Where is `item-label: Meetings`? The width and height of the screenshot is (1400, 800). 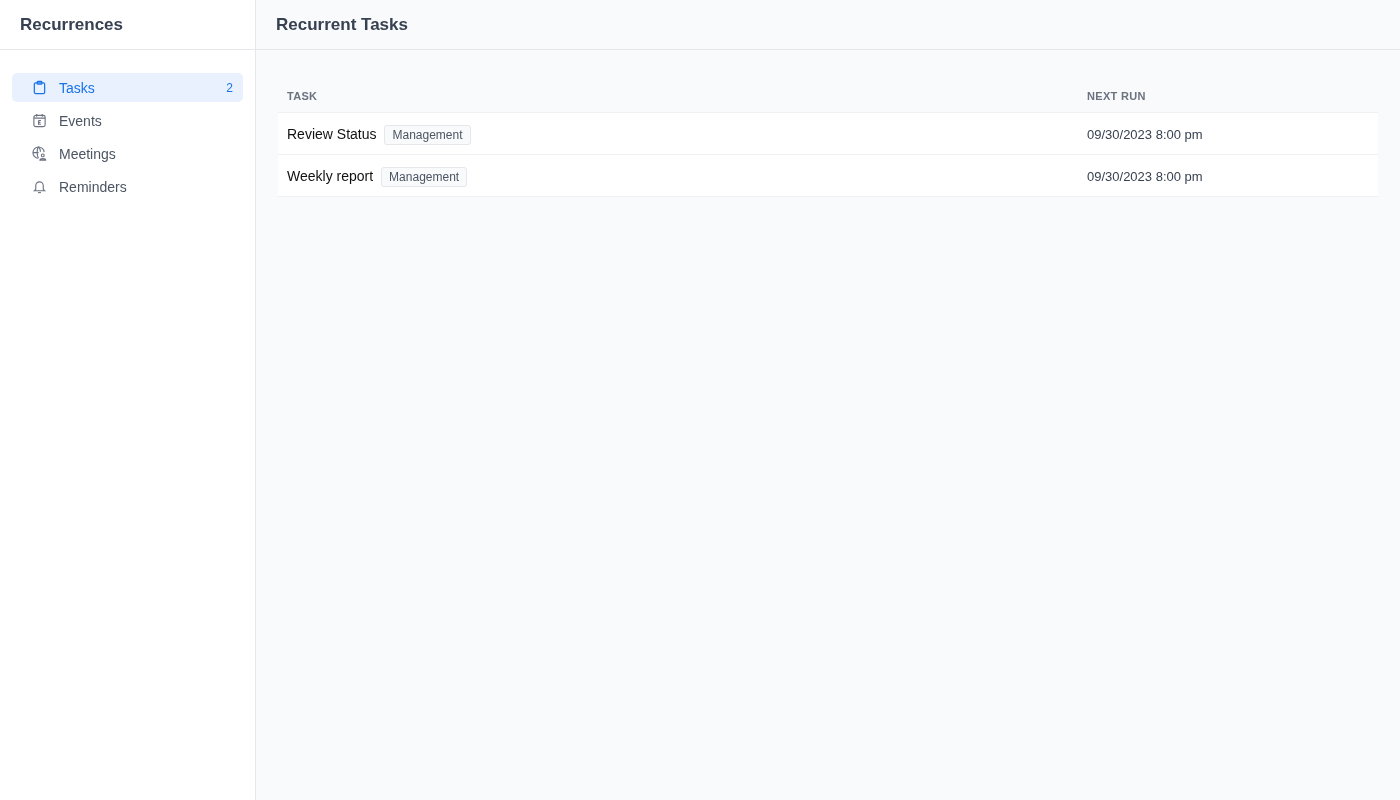
item-label: Meetings is located at coordinates (88, 153).